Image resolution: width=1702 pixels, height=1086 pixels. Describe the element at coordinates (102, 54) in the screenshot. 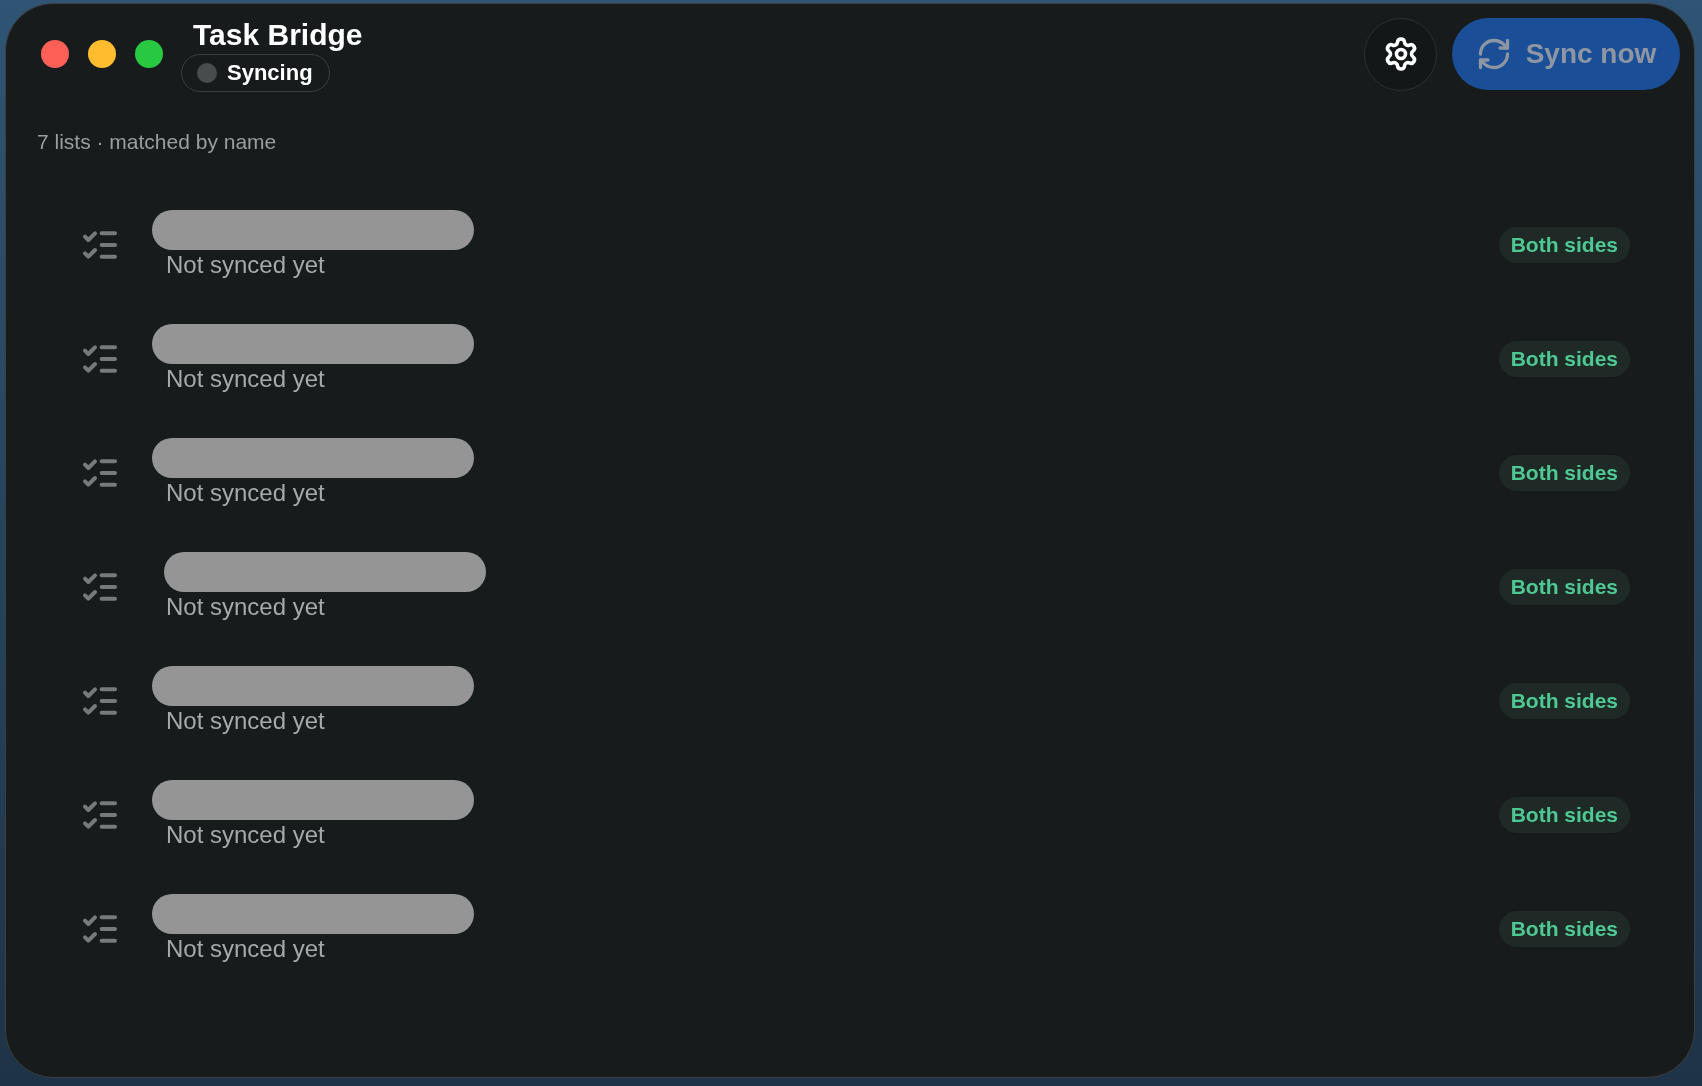

I see `minimize-icon` at that location.